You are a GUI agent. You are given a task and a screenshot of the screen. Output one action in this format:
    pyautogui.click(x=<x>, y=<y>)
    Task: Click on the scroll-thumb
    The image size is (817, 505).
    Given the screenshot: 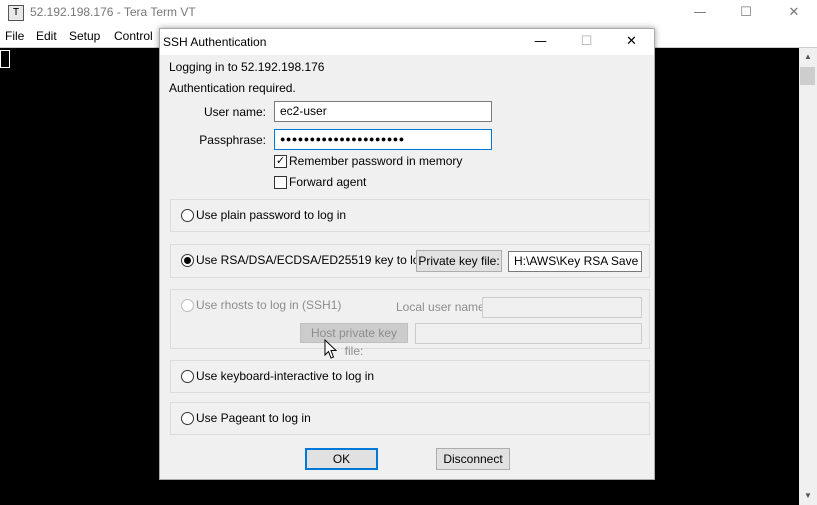 What is the action you would take?
    pyautogui.click(x=807, y=76)
    